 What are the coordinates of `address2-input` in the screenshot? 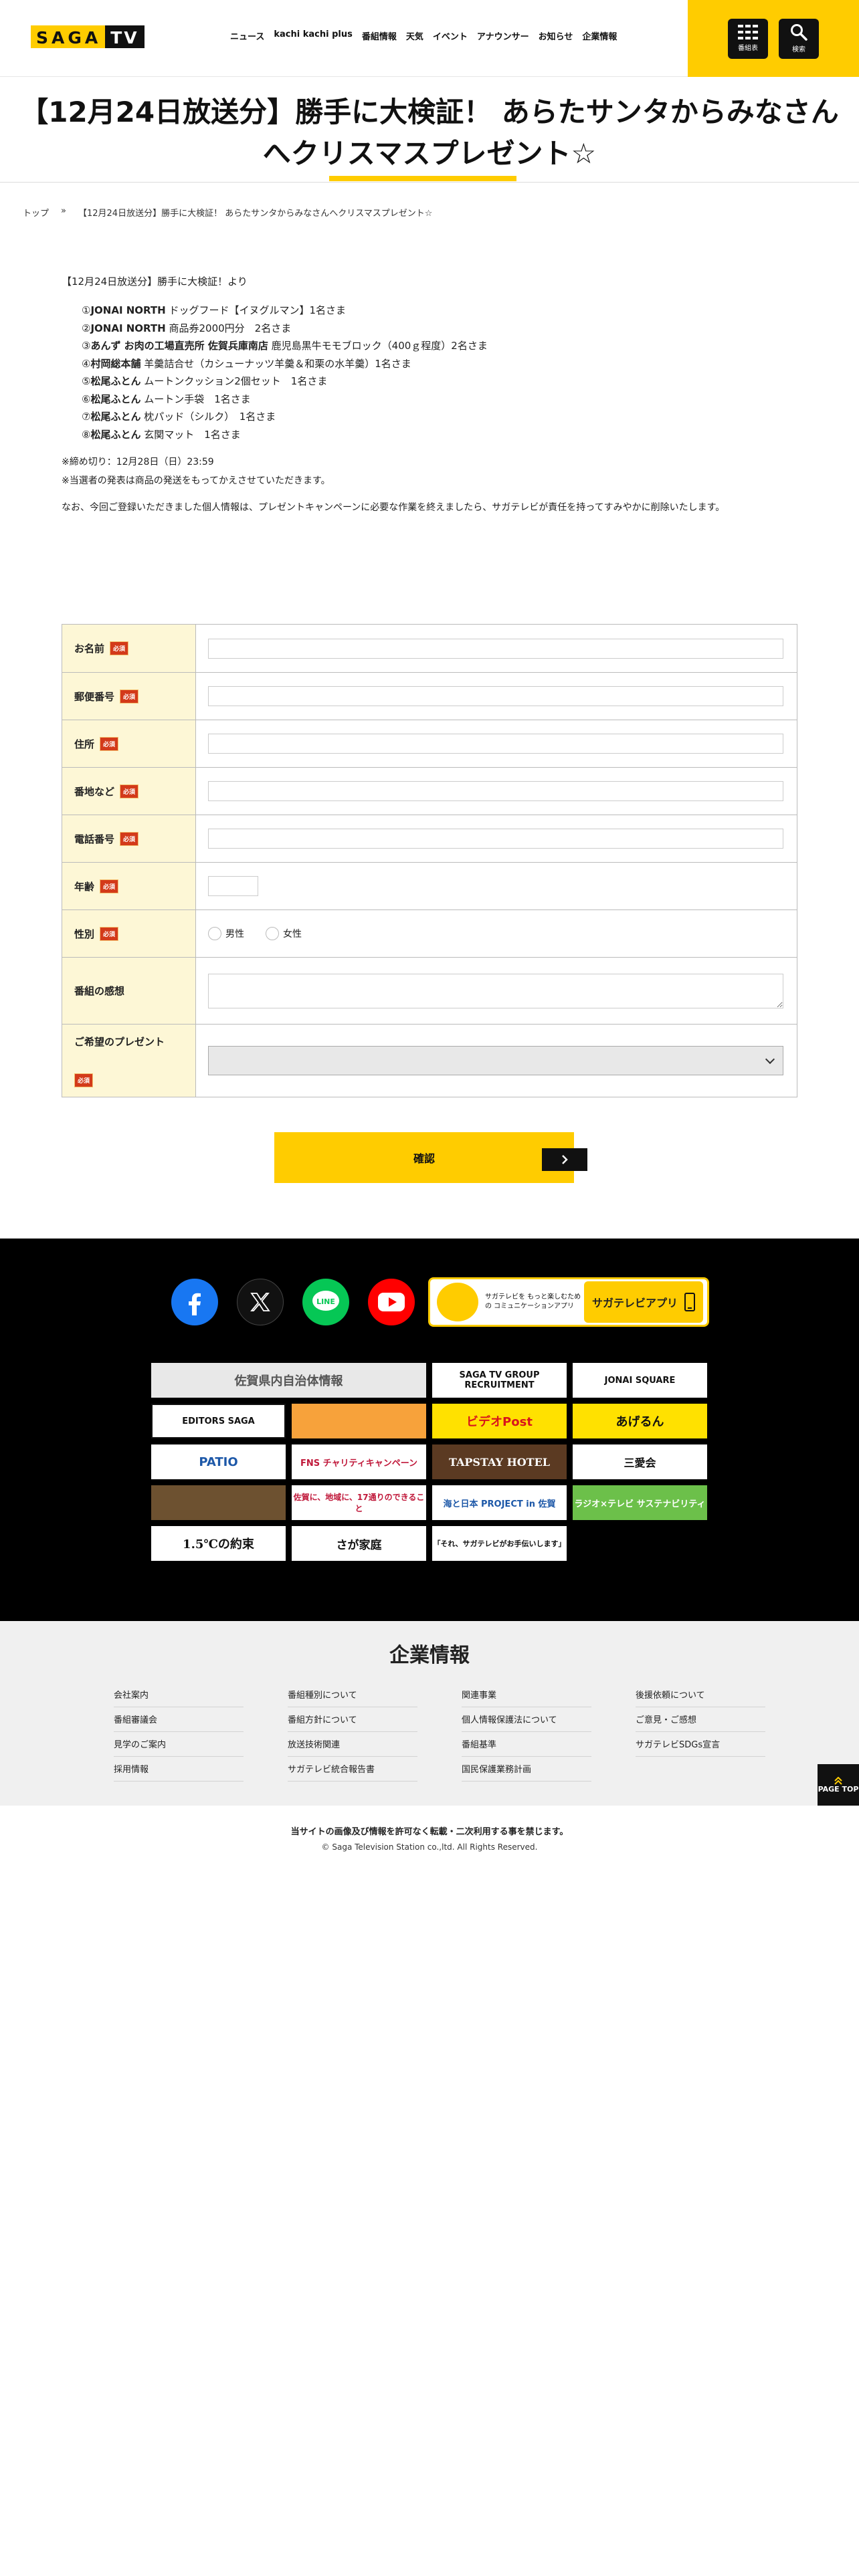 It's located at (495, 791).